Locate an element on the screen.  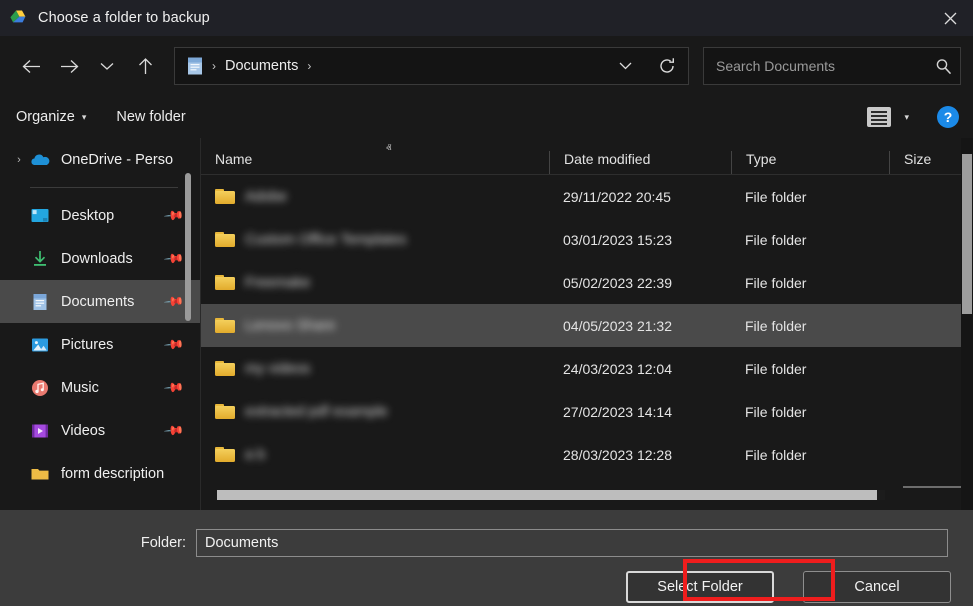
close-icon is located at coordinates (950, 18).